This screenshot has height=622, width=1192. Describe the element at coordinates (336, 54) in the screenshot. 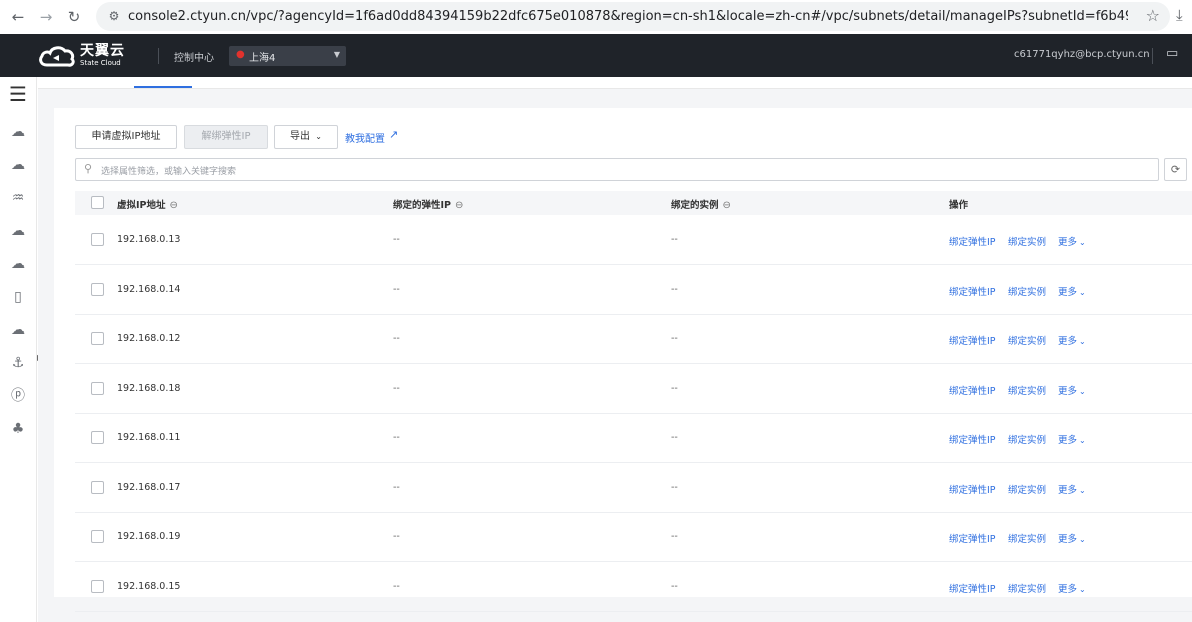

I see `caret-down-icon: ▼` at that location.